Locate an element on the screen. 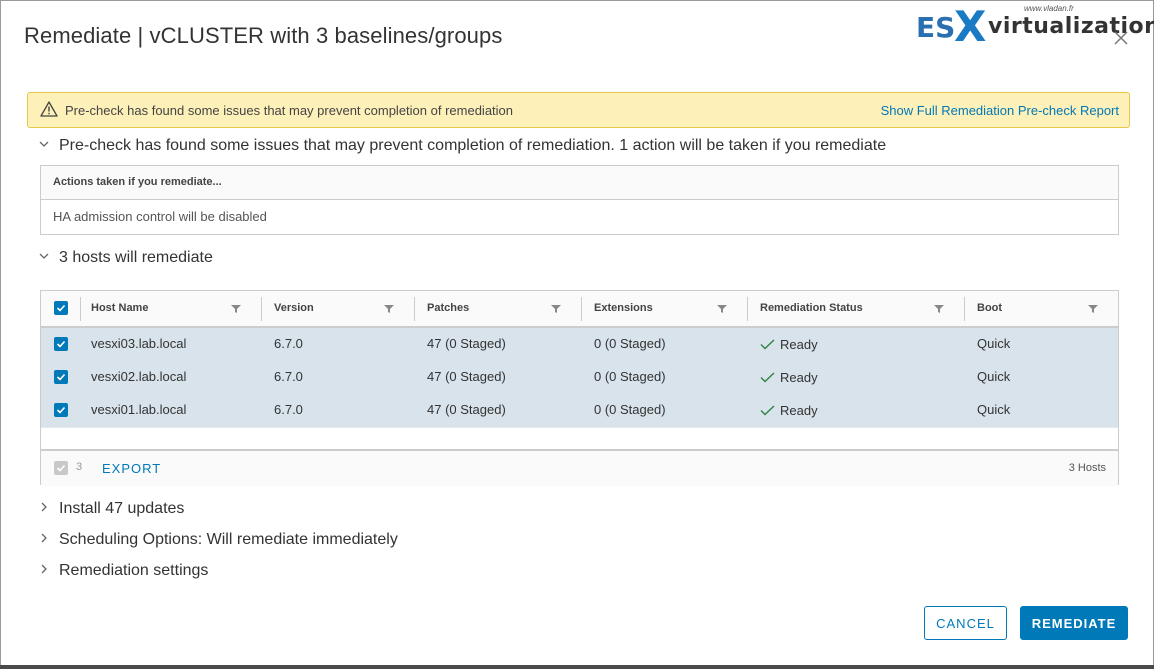 The image size is (1154, 669). close-icon is located at coordinates (1121, 38).